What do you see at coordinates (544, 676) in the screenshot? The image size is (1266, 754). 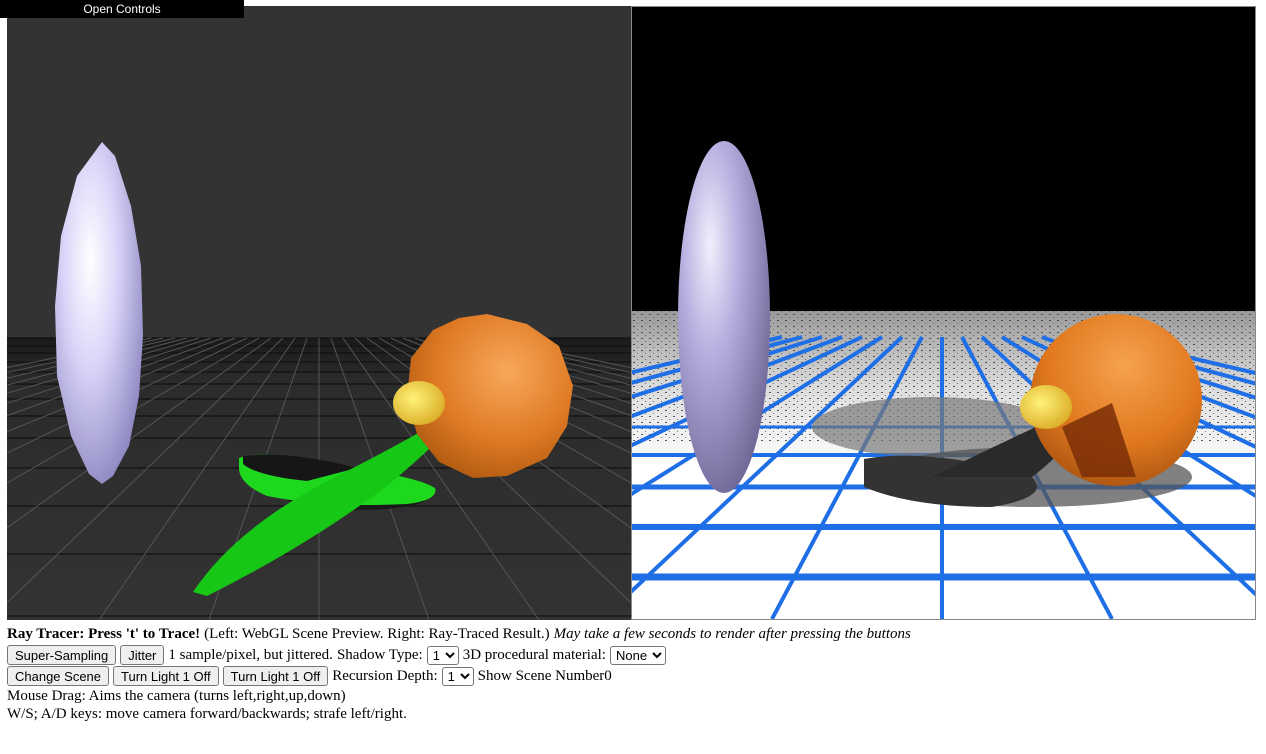 I see `scene-number-label: Show Scene Number0` at bounding box center [544, 676].